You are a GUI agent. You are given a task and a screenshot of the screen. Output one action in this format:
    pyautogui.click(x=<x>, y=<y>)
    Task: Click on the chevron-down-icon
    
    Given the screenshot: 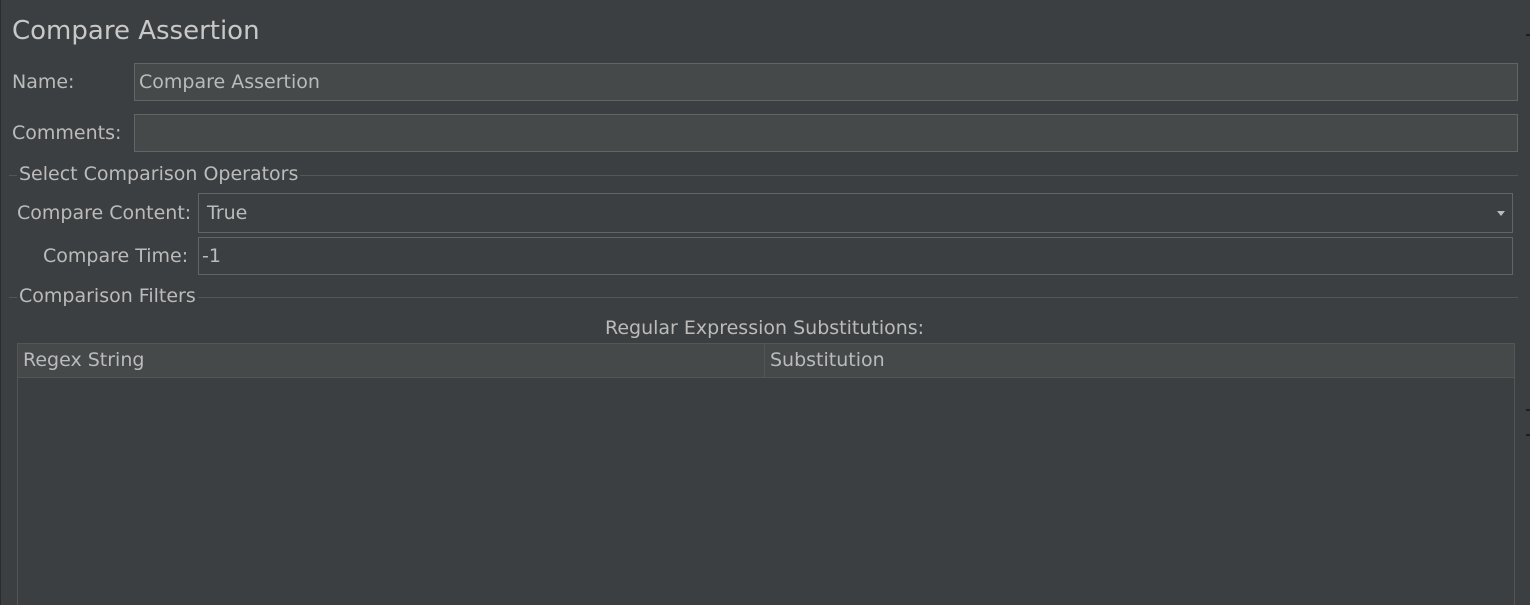 What is the action you would take?
    pyautogui.click(x=1501, y=213)
    